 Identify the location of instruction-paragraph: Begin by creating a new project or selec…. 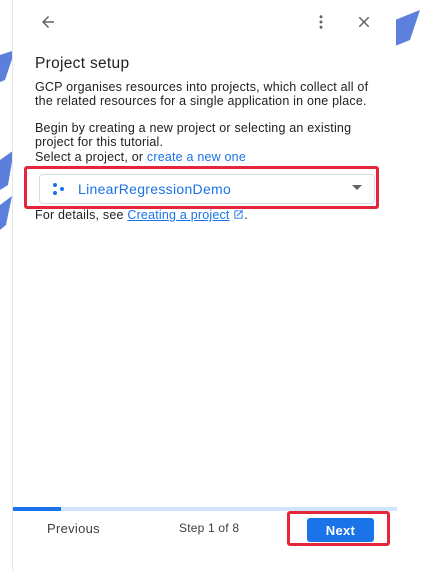
(193, 135).